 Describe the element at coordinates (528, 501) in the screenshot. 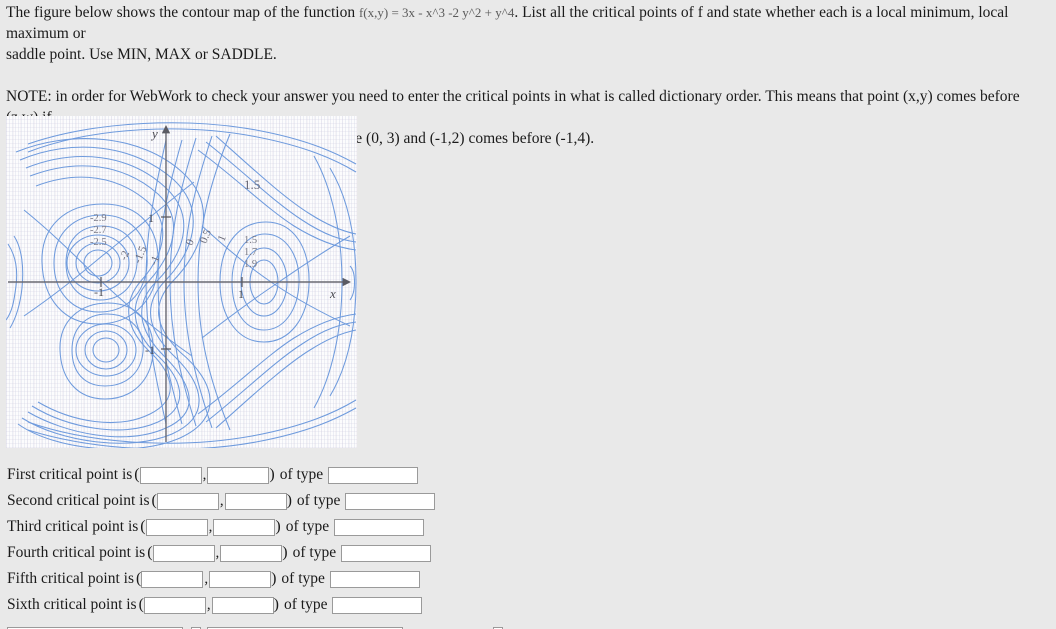

I see `answer-row-second: Second critical point is ( , ) of type` at that location.